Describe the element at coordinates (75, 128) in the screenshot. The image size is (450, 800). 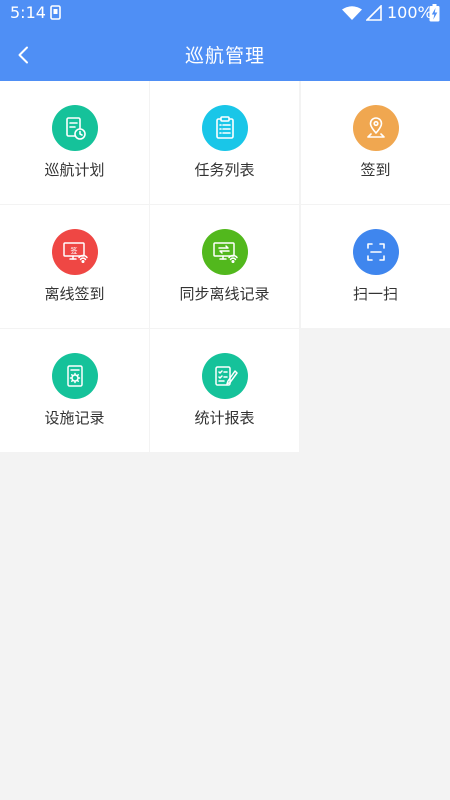
I see `plan-clock-icon` at that location.